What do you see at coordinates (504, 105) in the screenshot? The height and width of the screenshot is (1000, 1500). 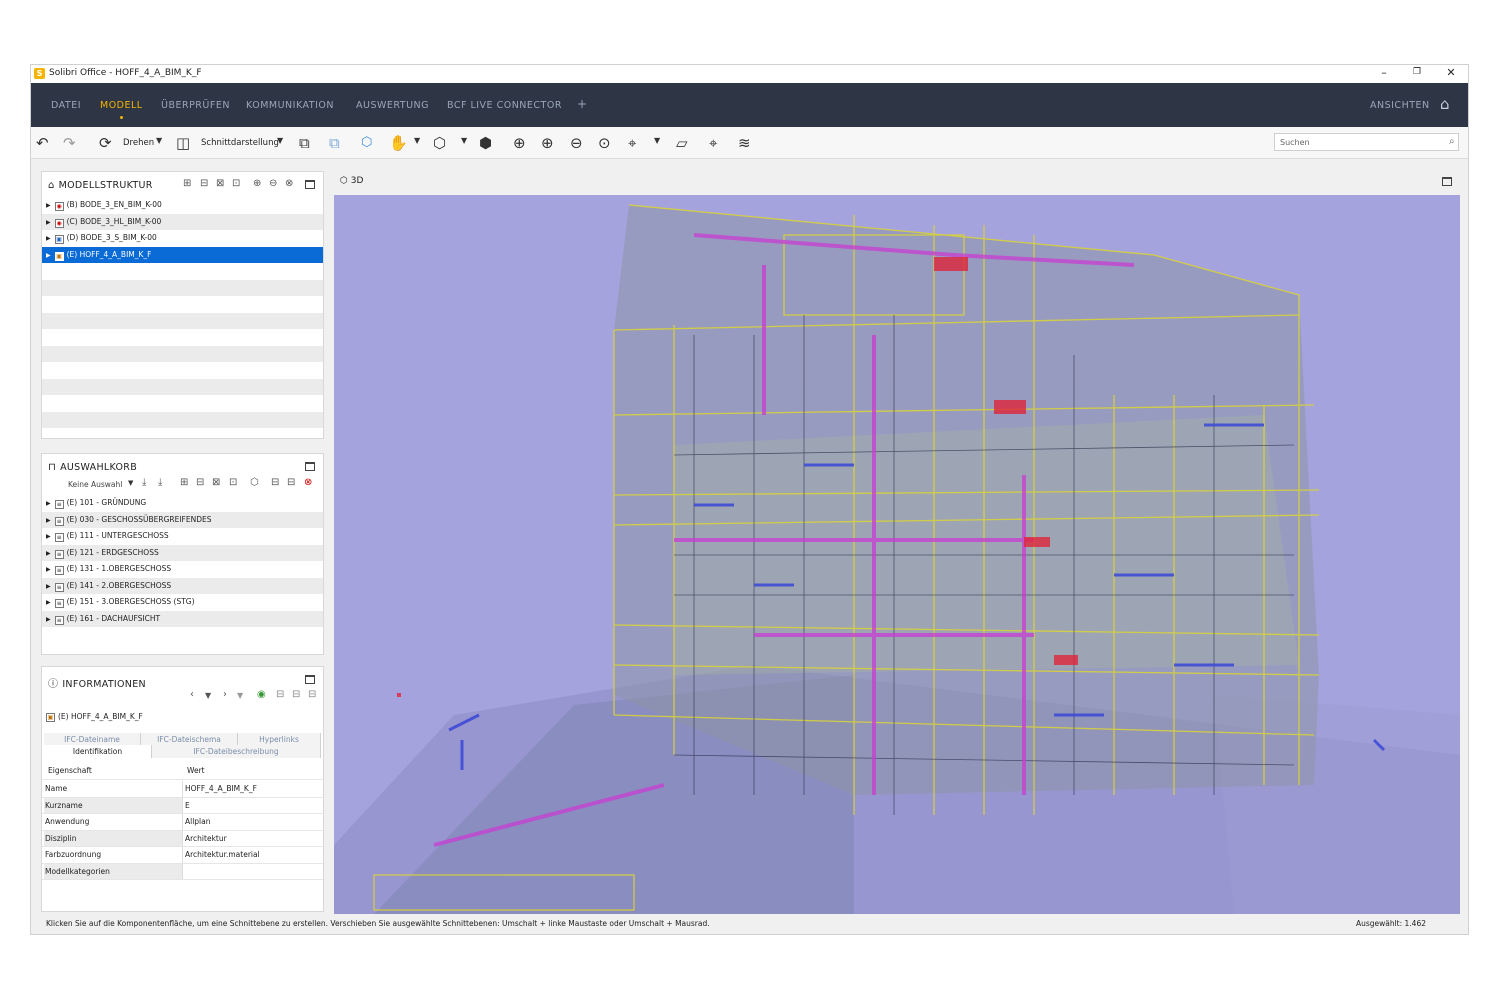 I see `menu-bcf-live-connector: BCF LIVE CONNECTOR` at bounding box center [504, 105].